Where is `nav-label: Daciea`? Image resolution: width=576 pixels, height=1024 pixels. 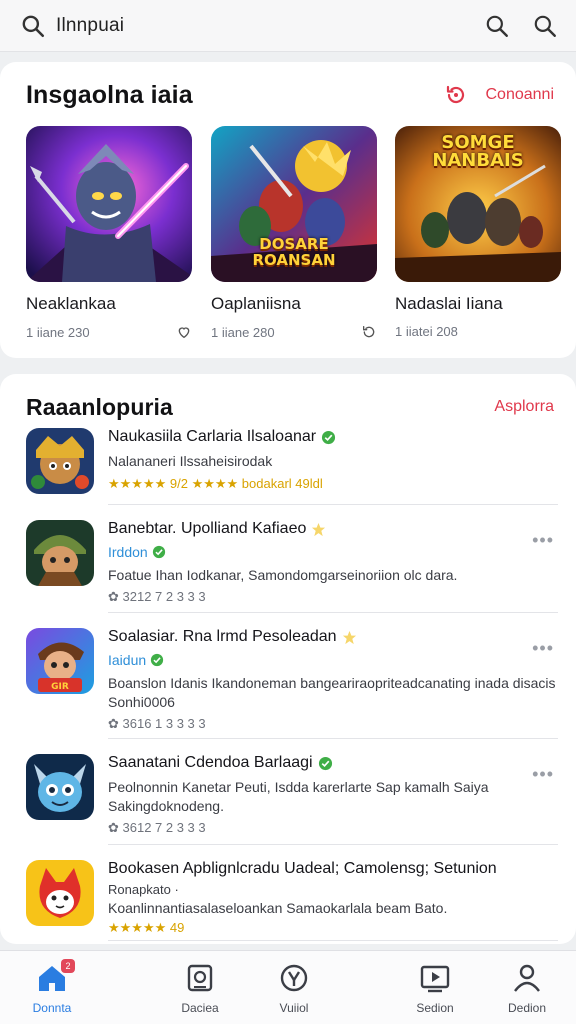
nav-label: Daciea is located at coordinates (200, 1008).